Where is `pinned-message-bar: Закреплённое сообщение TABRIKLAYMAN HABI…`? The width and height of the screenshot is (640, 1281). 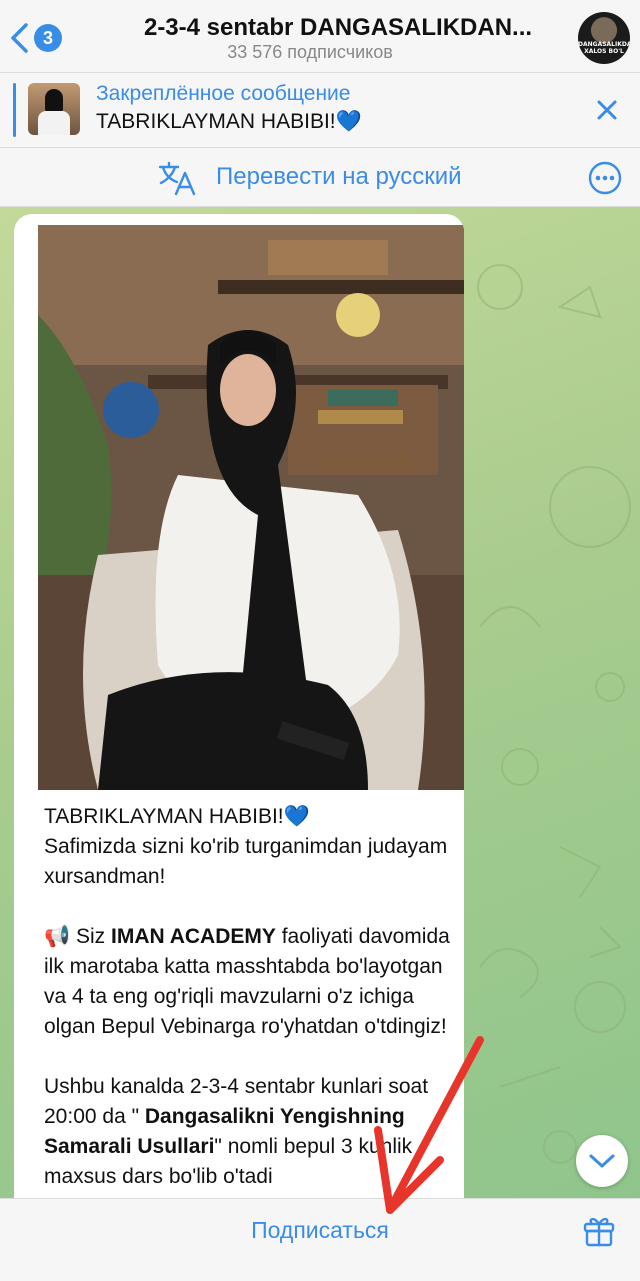 pinned-message-bar: Закреплённое сообщение TABRIKLAYMAN HABI… is located at coordinates (320, 110).